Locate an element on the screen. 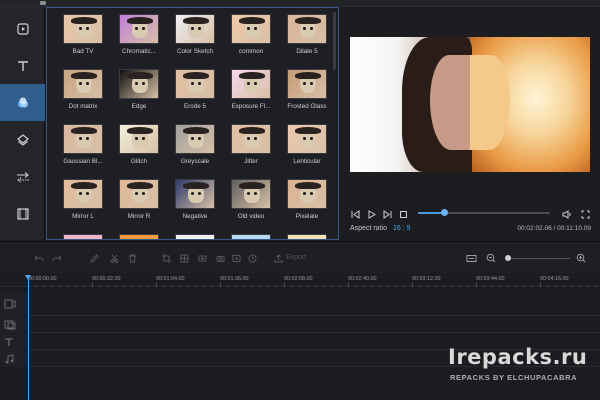  undo-button is located at coordinates (39, 258).